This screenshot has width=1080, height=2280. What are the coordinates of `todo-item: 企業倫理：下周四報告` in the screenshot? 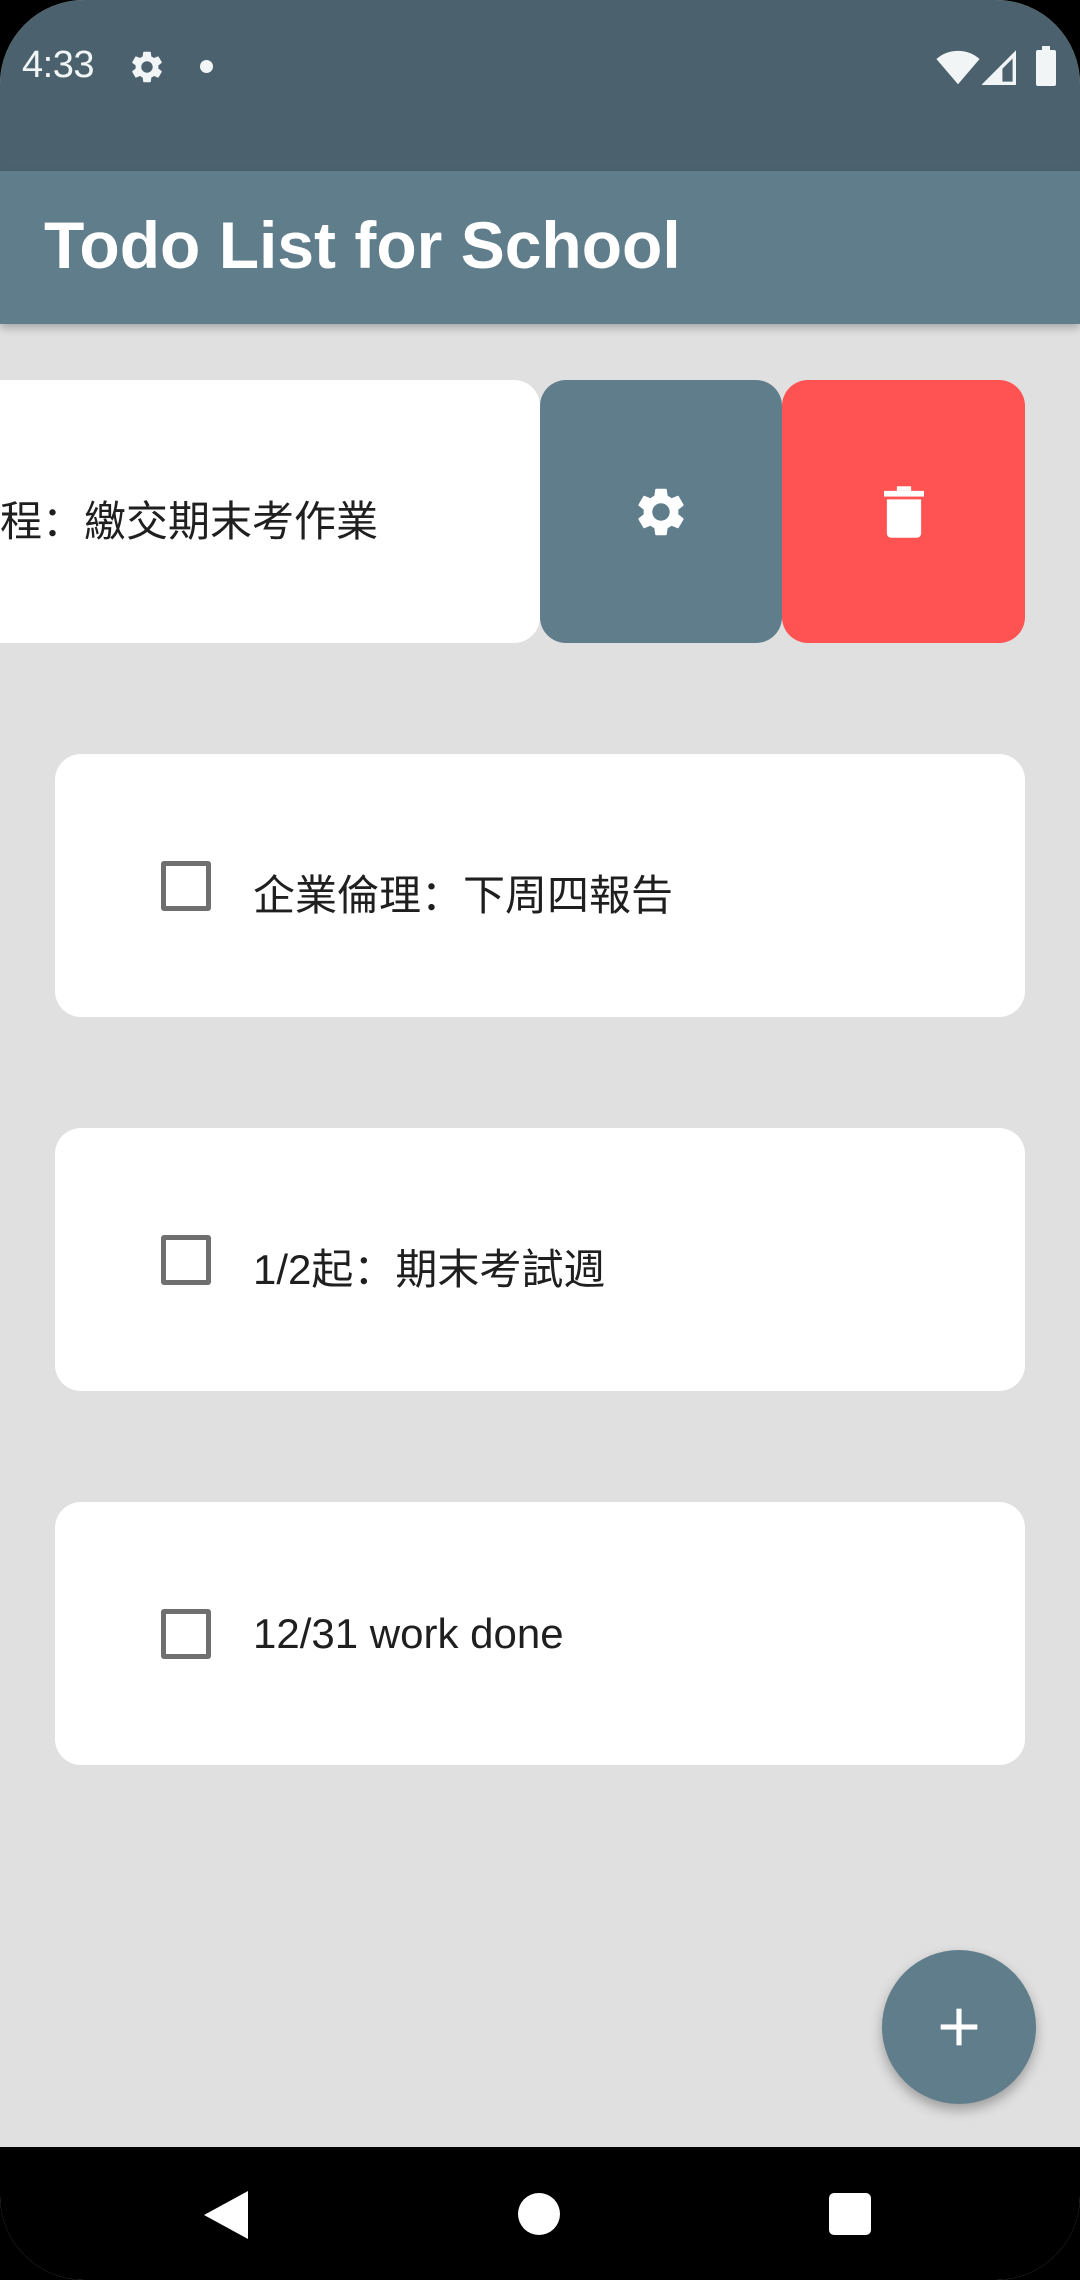 It's located at (540, 885).